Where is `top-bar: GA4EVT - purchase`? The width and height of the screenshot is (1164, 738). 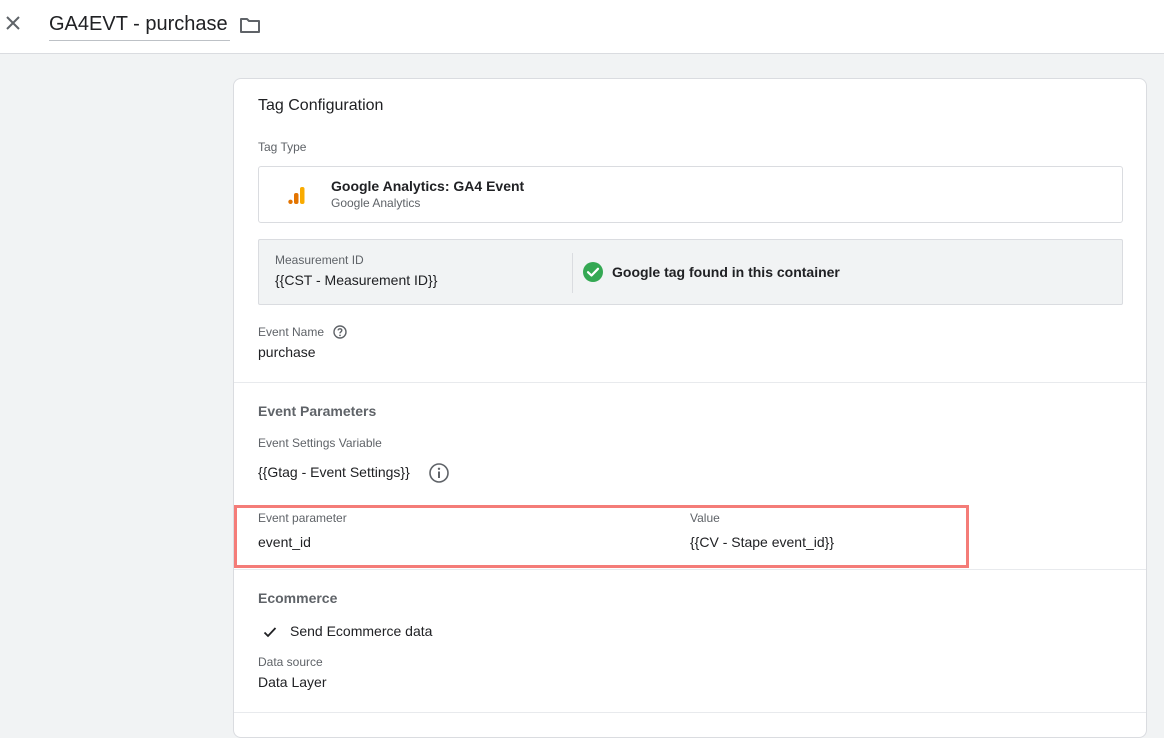
top-bar: GA4EVT - purchase is located at coordinates (582, 27).